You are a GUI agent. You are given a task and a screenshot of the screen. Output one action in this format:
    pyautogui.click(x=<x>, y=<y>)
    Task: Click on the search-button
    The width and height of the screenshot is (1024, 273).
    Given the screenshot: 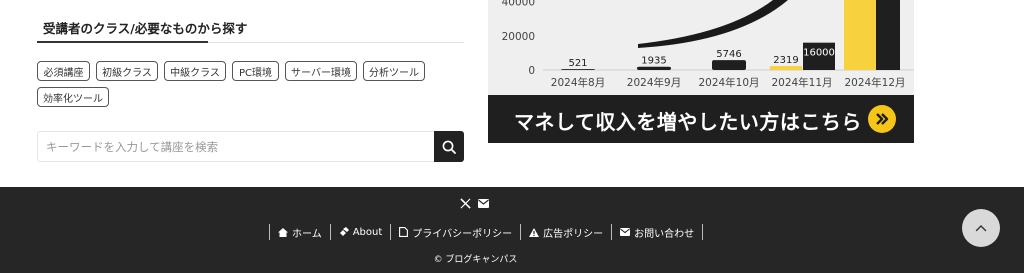 What is the action you would take?
    pyautogui.click(x=449, y=146)
    